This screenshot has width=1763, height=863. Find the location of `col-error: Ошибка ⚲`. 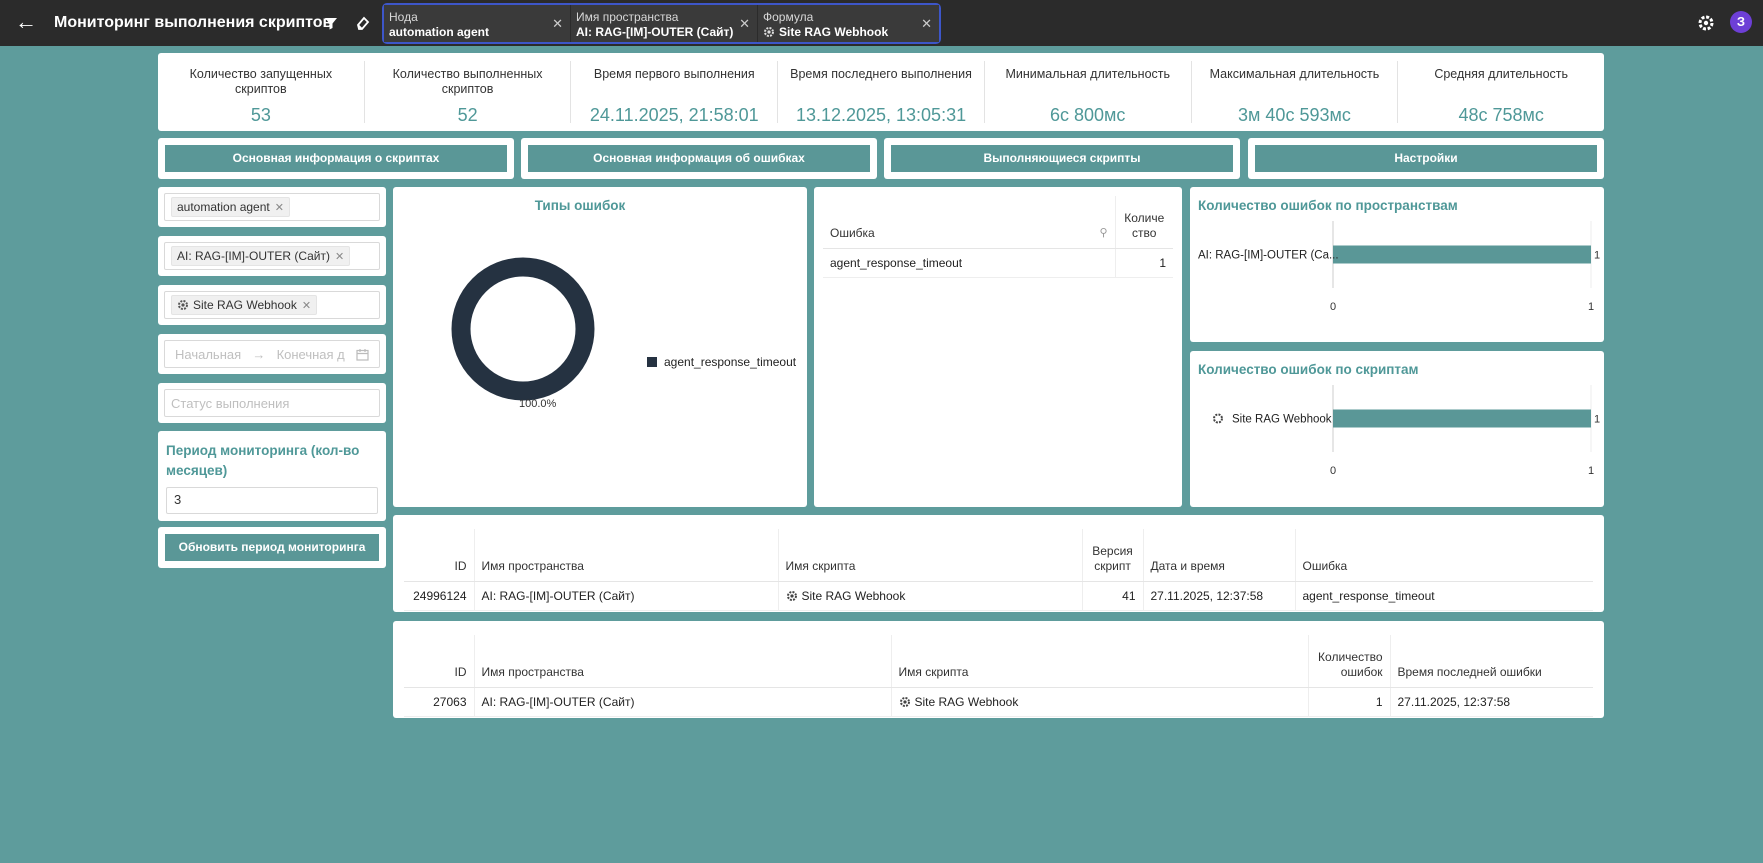

col-error: Ошибка ⚲ is located at coordinates (969, 222).